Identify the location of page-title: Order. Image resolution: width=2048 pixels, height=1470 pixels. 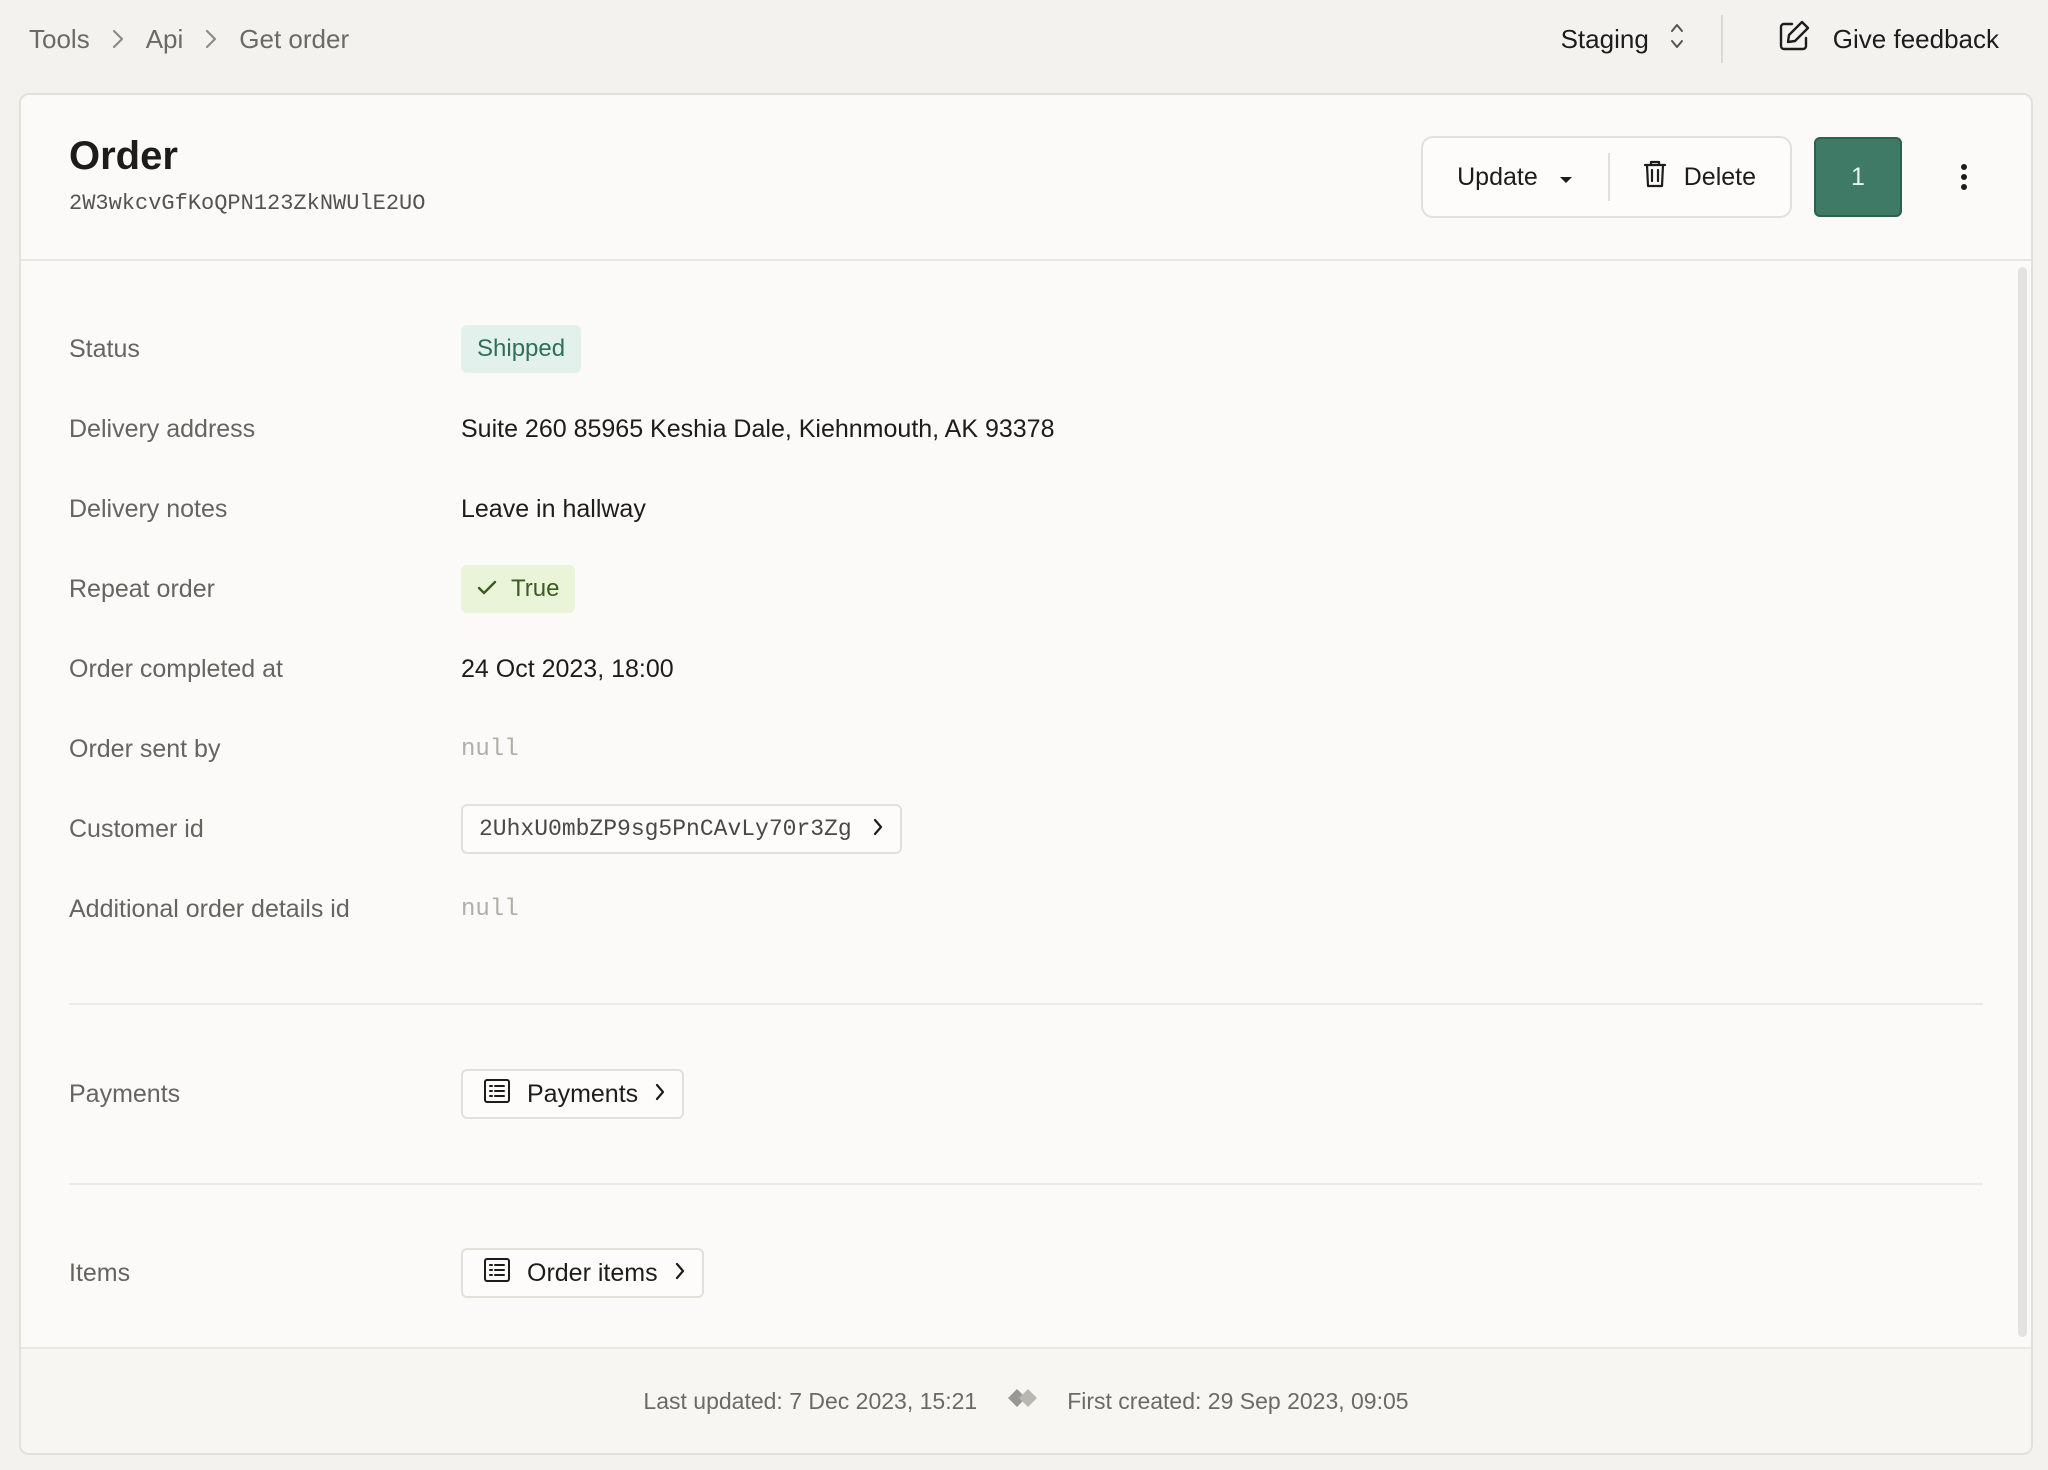
(123, 156).